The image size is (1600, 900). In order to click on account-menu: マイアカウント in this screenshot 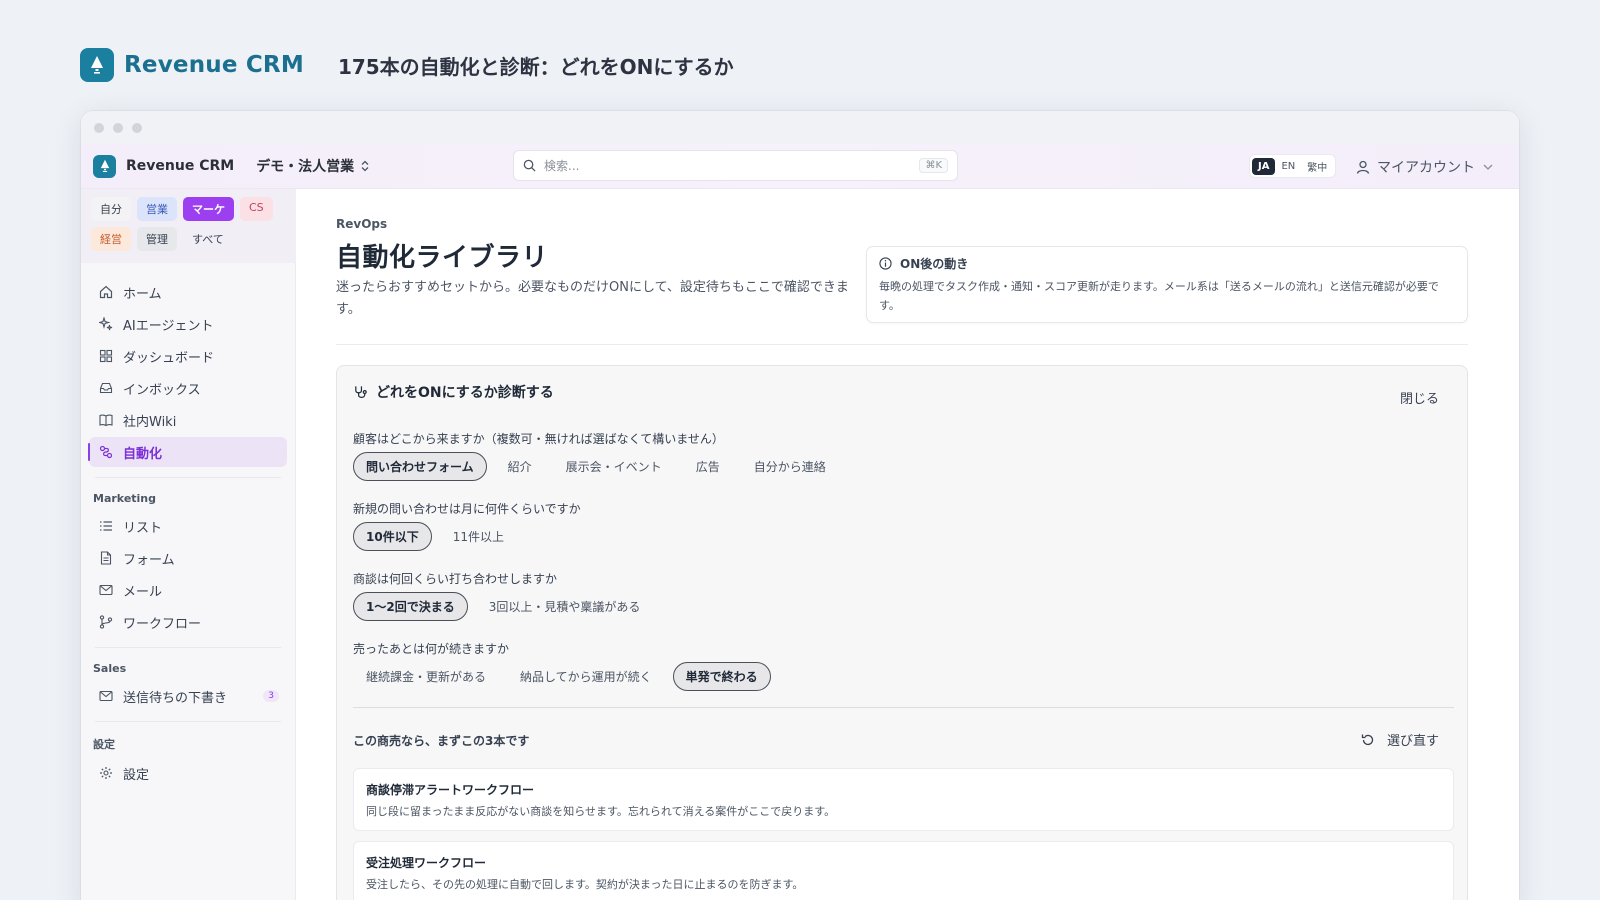, I will do `click(1424, 167)`.